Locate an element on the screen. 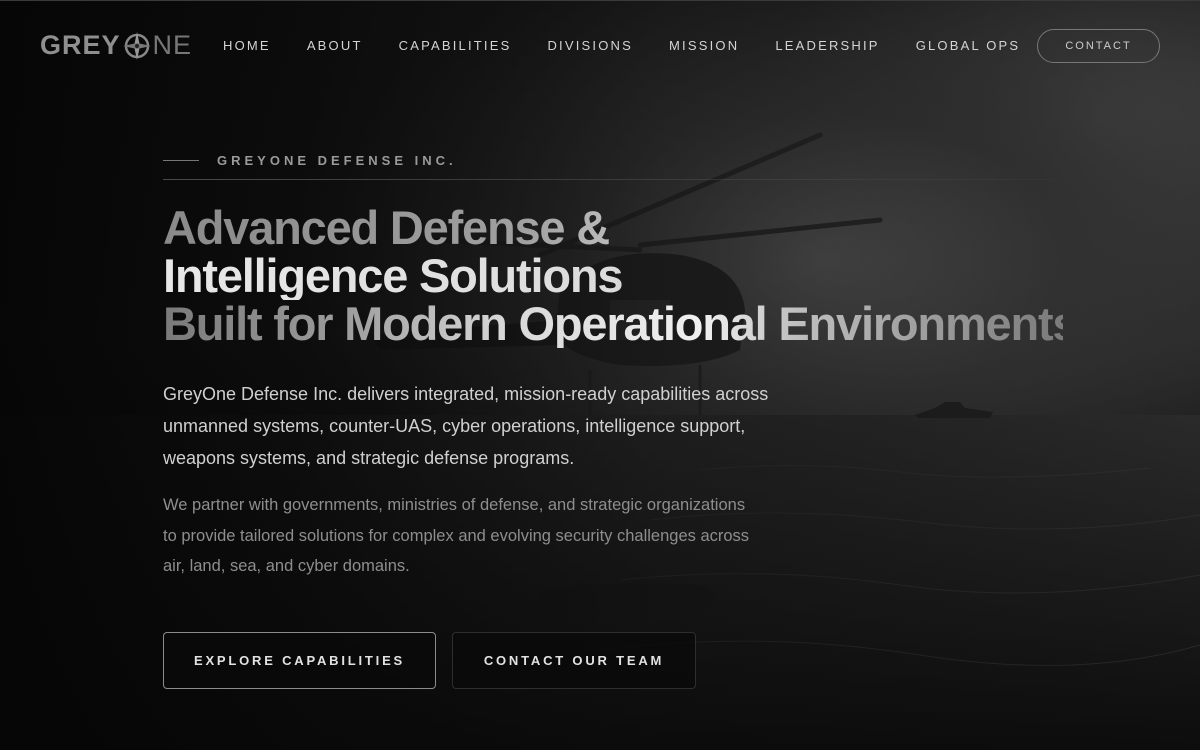 The height and width of the screenshot is (750, 1200). nav-leadership: LEADERSHIP is located at coordinates (827, 45).